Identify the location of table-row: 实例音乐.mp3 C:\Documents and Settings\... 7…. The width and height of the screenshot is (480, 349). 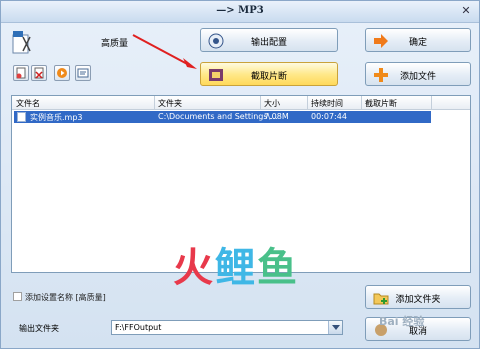
(222, 117).